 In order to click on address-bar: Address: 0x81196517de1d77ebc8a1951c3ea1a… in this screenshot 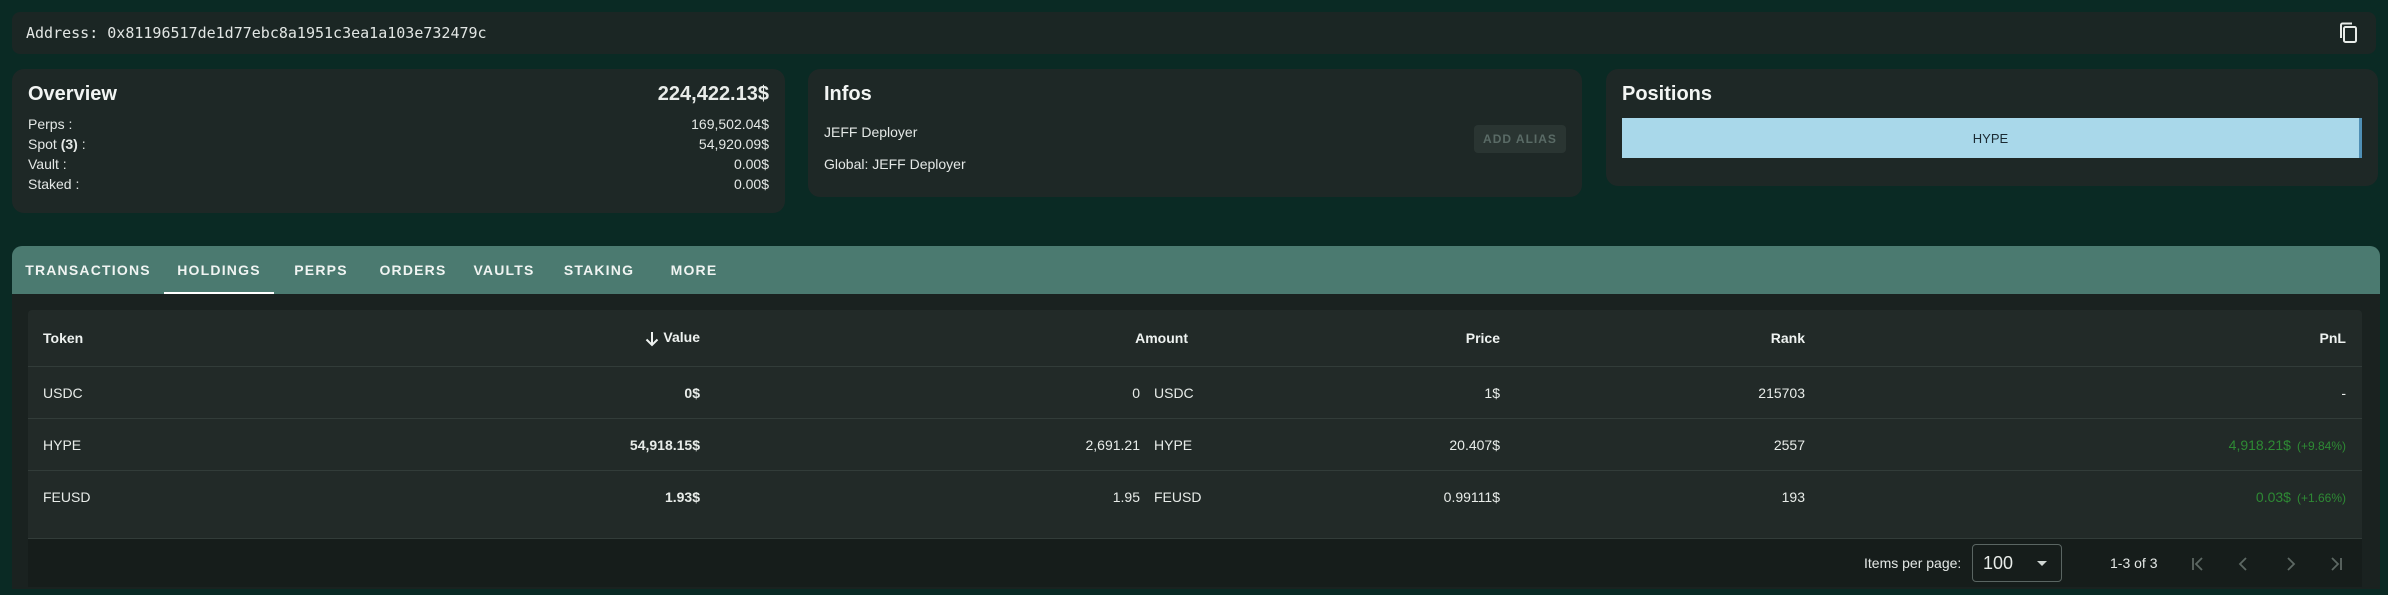, I will do `click(1194, 33)`.